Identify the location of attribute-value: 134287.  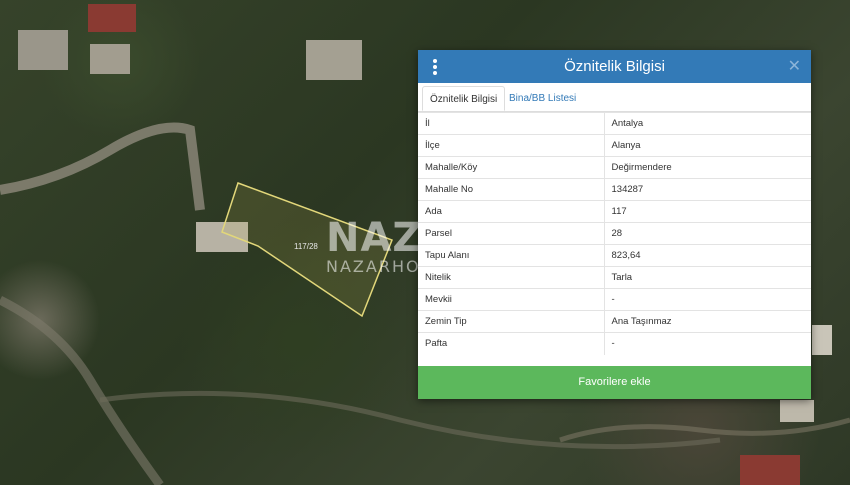
(707, 189).